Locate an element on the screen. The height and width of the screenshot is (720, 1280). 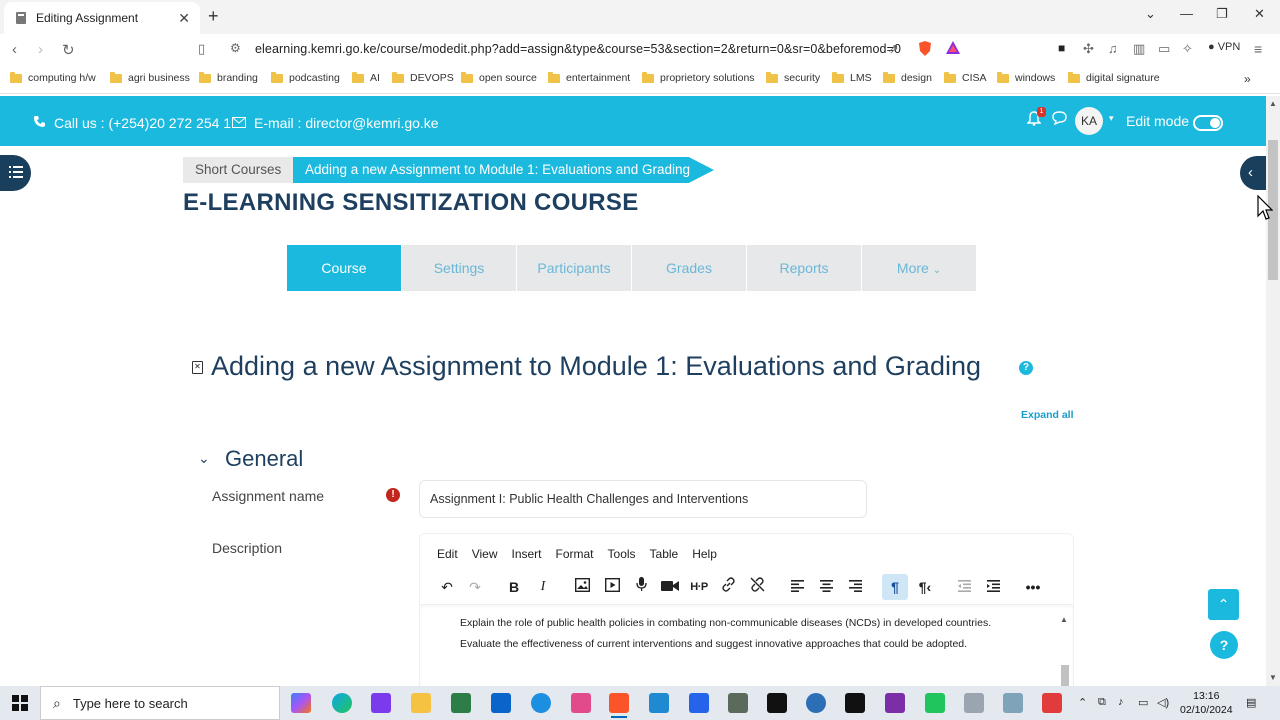
new-tab-icon: + is located at coordinates (213, 16).